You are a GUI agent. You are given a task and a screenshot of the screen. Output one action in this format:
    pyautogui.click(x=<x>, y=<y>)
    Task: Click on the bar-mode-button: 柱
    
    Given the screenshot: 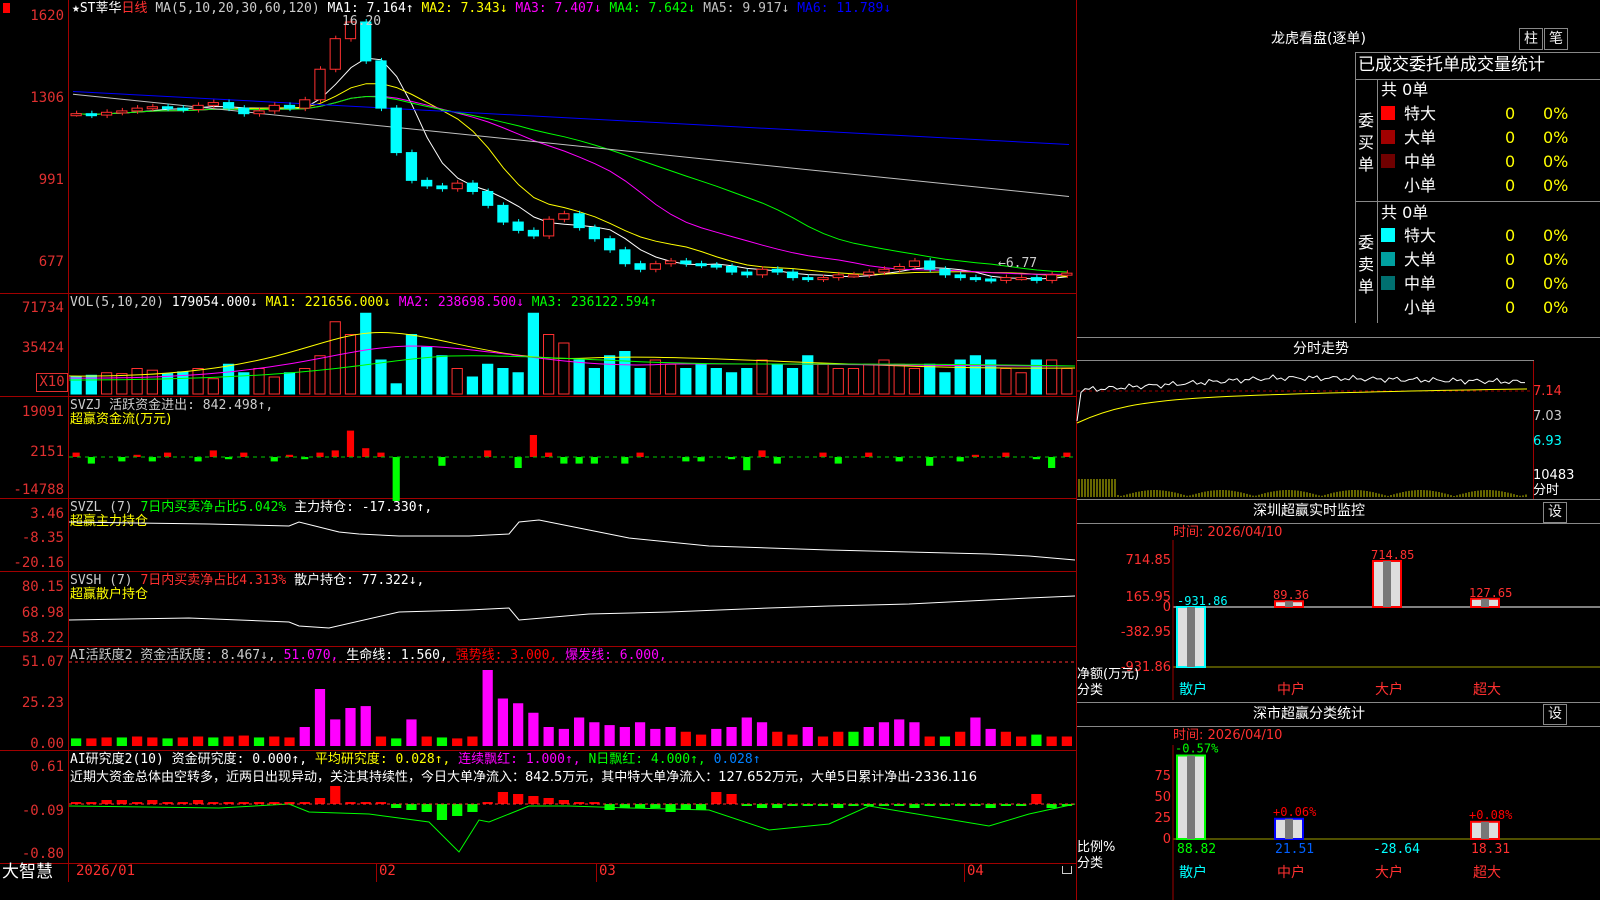 What is the action you would take?
    pyautogui.click(x=1531, y=39)
    